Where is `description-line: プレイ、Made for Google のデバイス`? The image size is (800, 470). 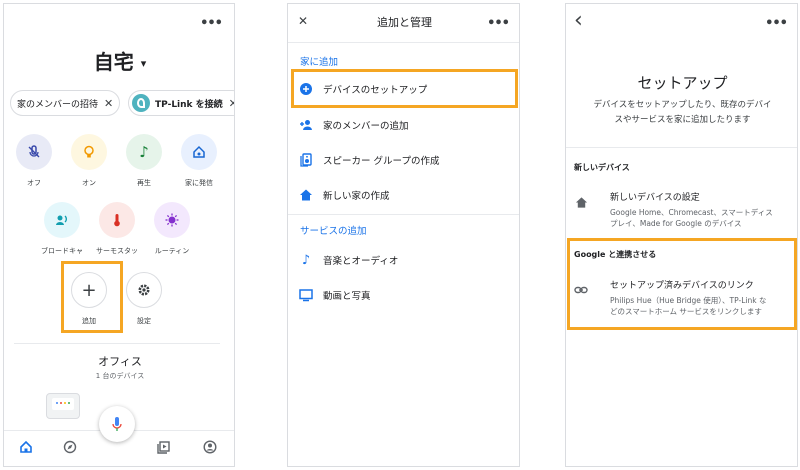 description-line: プレイ、Made for Google のデバイス is located at coordinates (676, 223).